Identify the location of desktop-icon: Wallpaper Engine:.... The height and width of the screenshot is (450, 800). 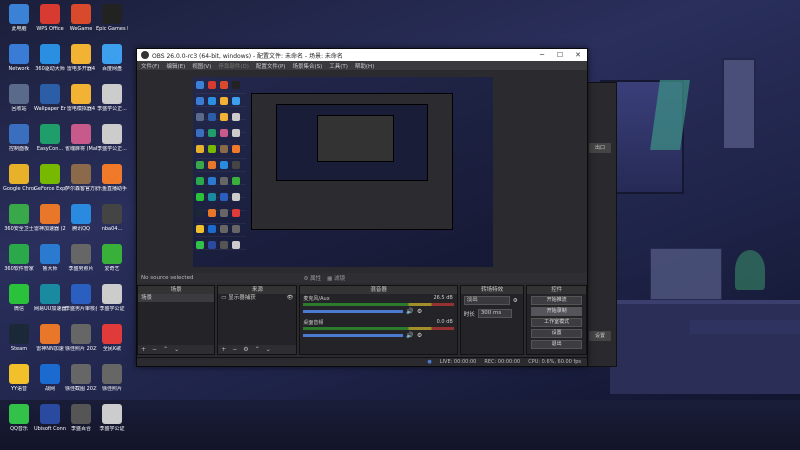
(50, 98).